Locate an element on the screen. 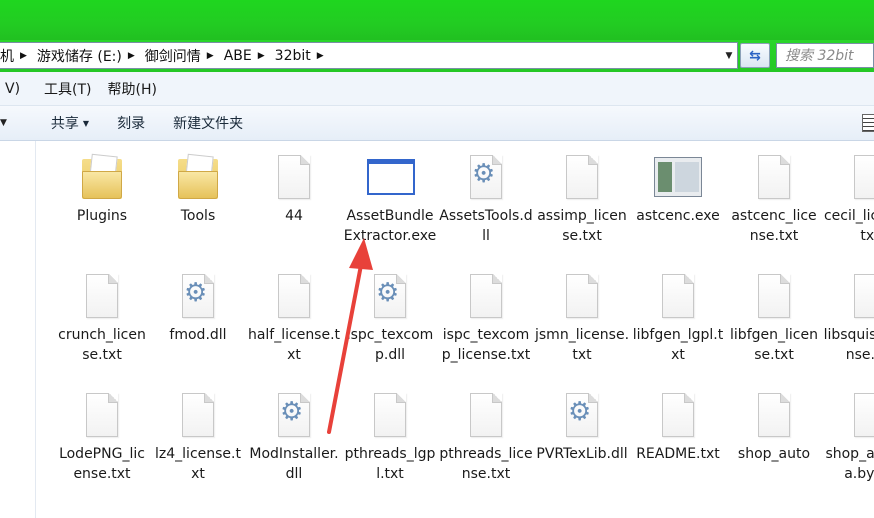 The height and width of the screenshot is (518, 874). refresh-button: ⇆ is located at coordinates (755, 55).